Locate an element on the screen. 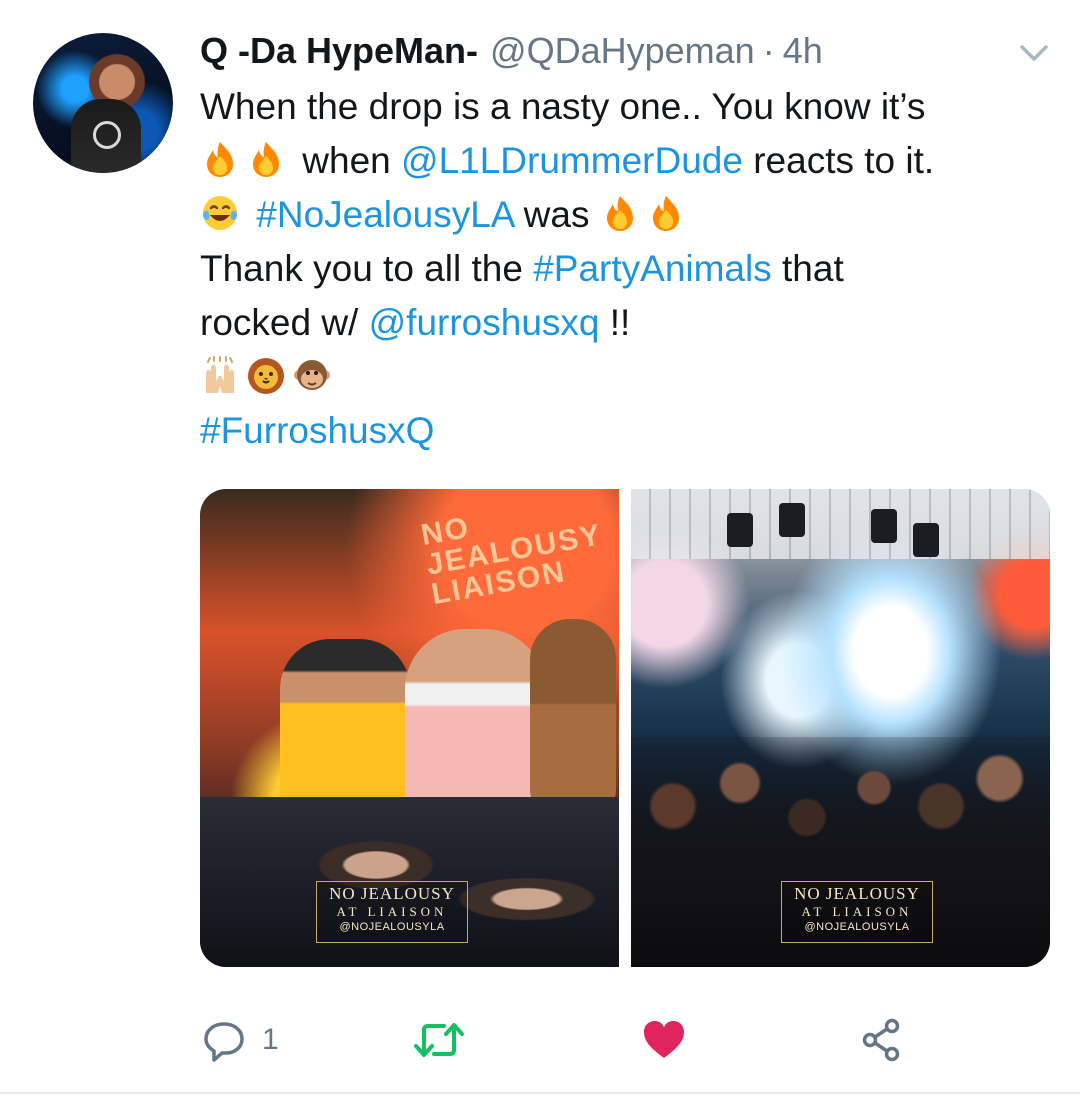 The width and height of the screenshot is (1080, 1096). text-segment: Thank you to all the is located at coordinates (367, 268).